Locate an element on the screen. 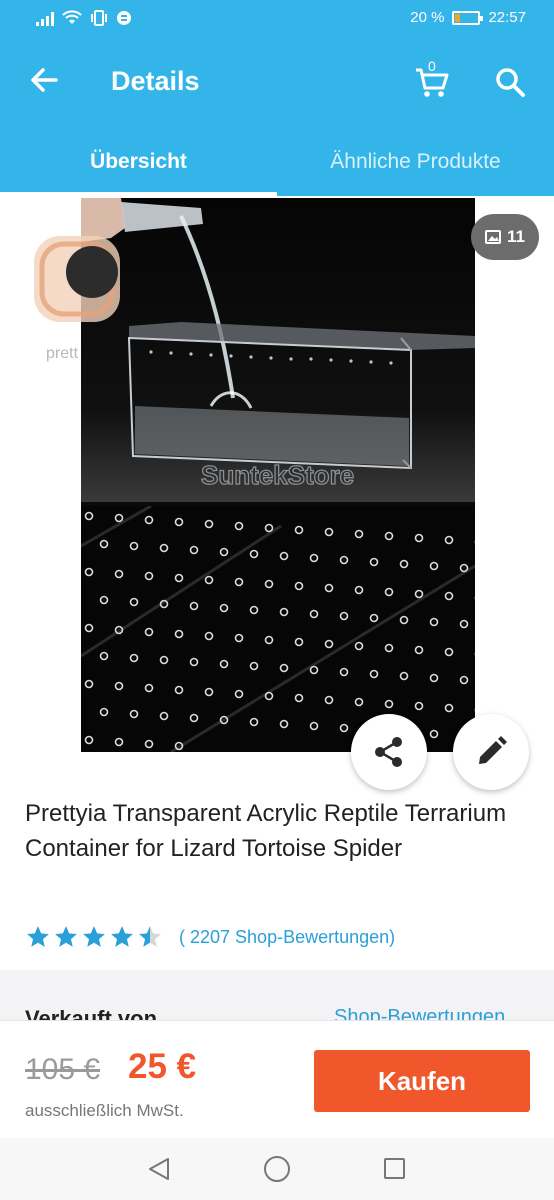  tab-overview: Übersicht is located at coordinates (138, 162).